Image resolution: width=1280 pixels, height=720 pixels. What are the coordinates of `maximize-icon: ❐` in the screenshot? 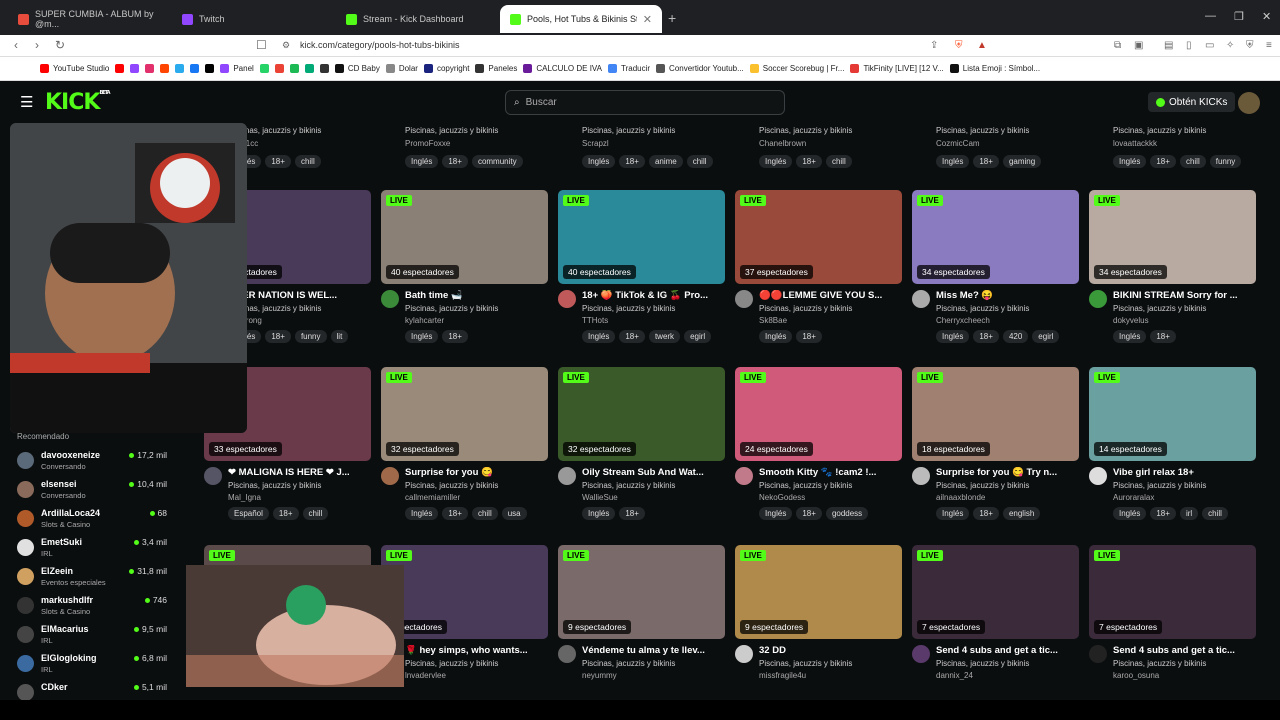 It's located at (1239, 16).